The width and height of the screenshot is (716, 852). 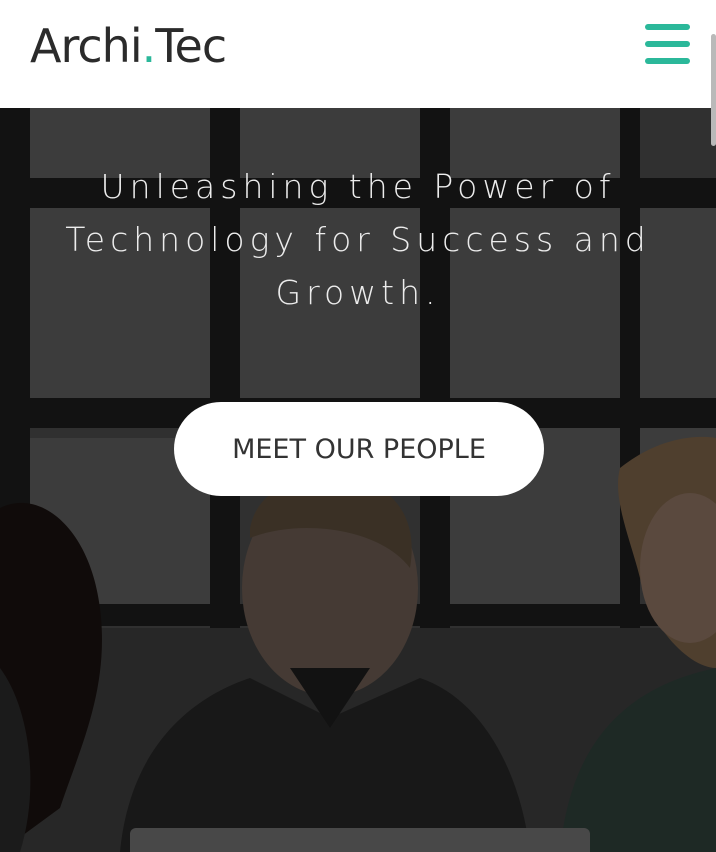 I want to click on menu-bar-middle, so click(x=667, y=44).